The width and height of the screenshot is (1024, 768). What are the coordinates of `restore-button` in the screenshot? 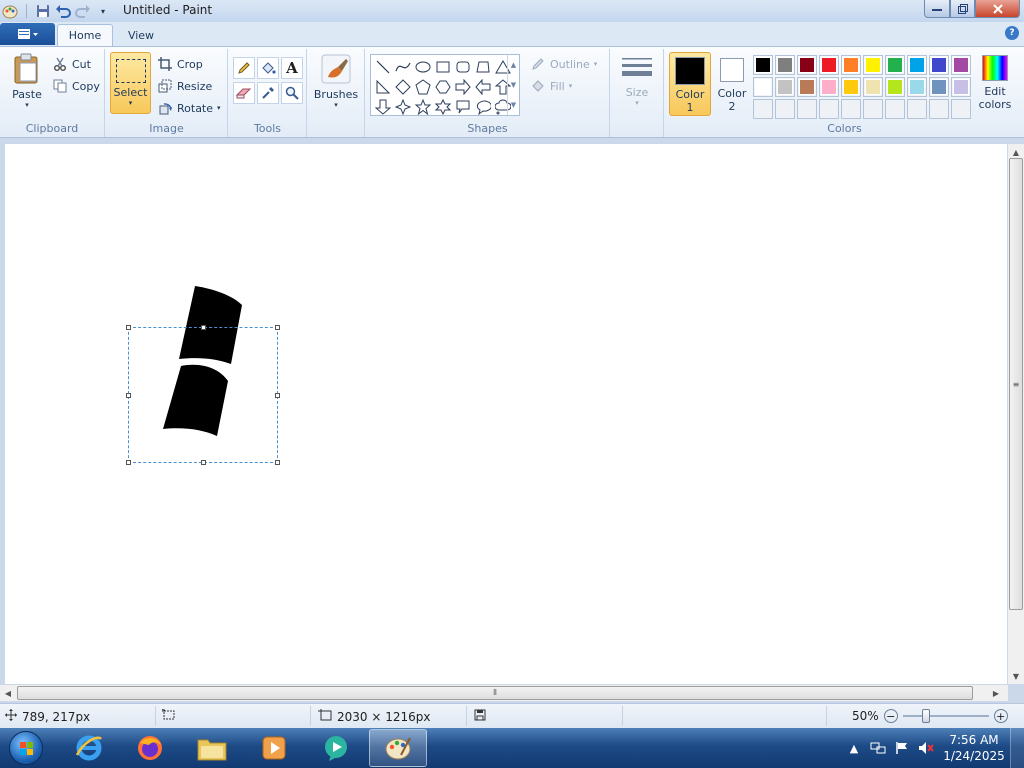 It's located at (962, 9).